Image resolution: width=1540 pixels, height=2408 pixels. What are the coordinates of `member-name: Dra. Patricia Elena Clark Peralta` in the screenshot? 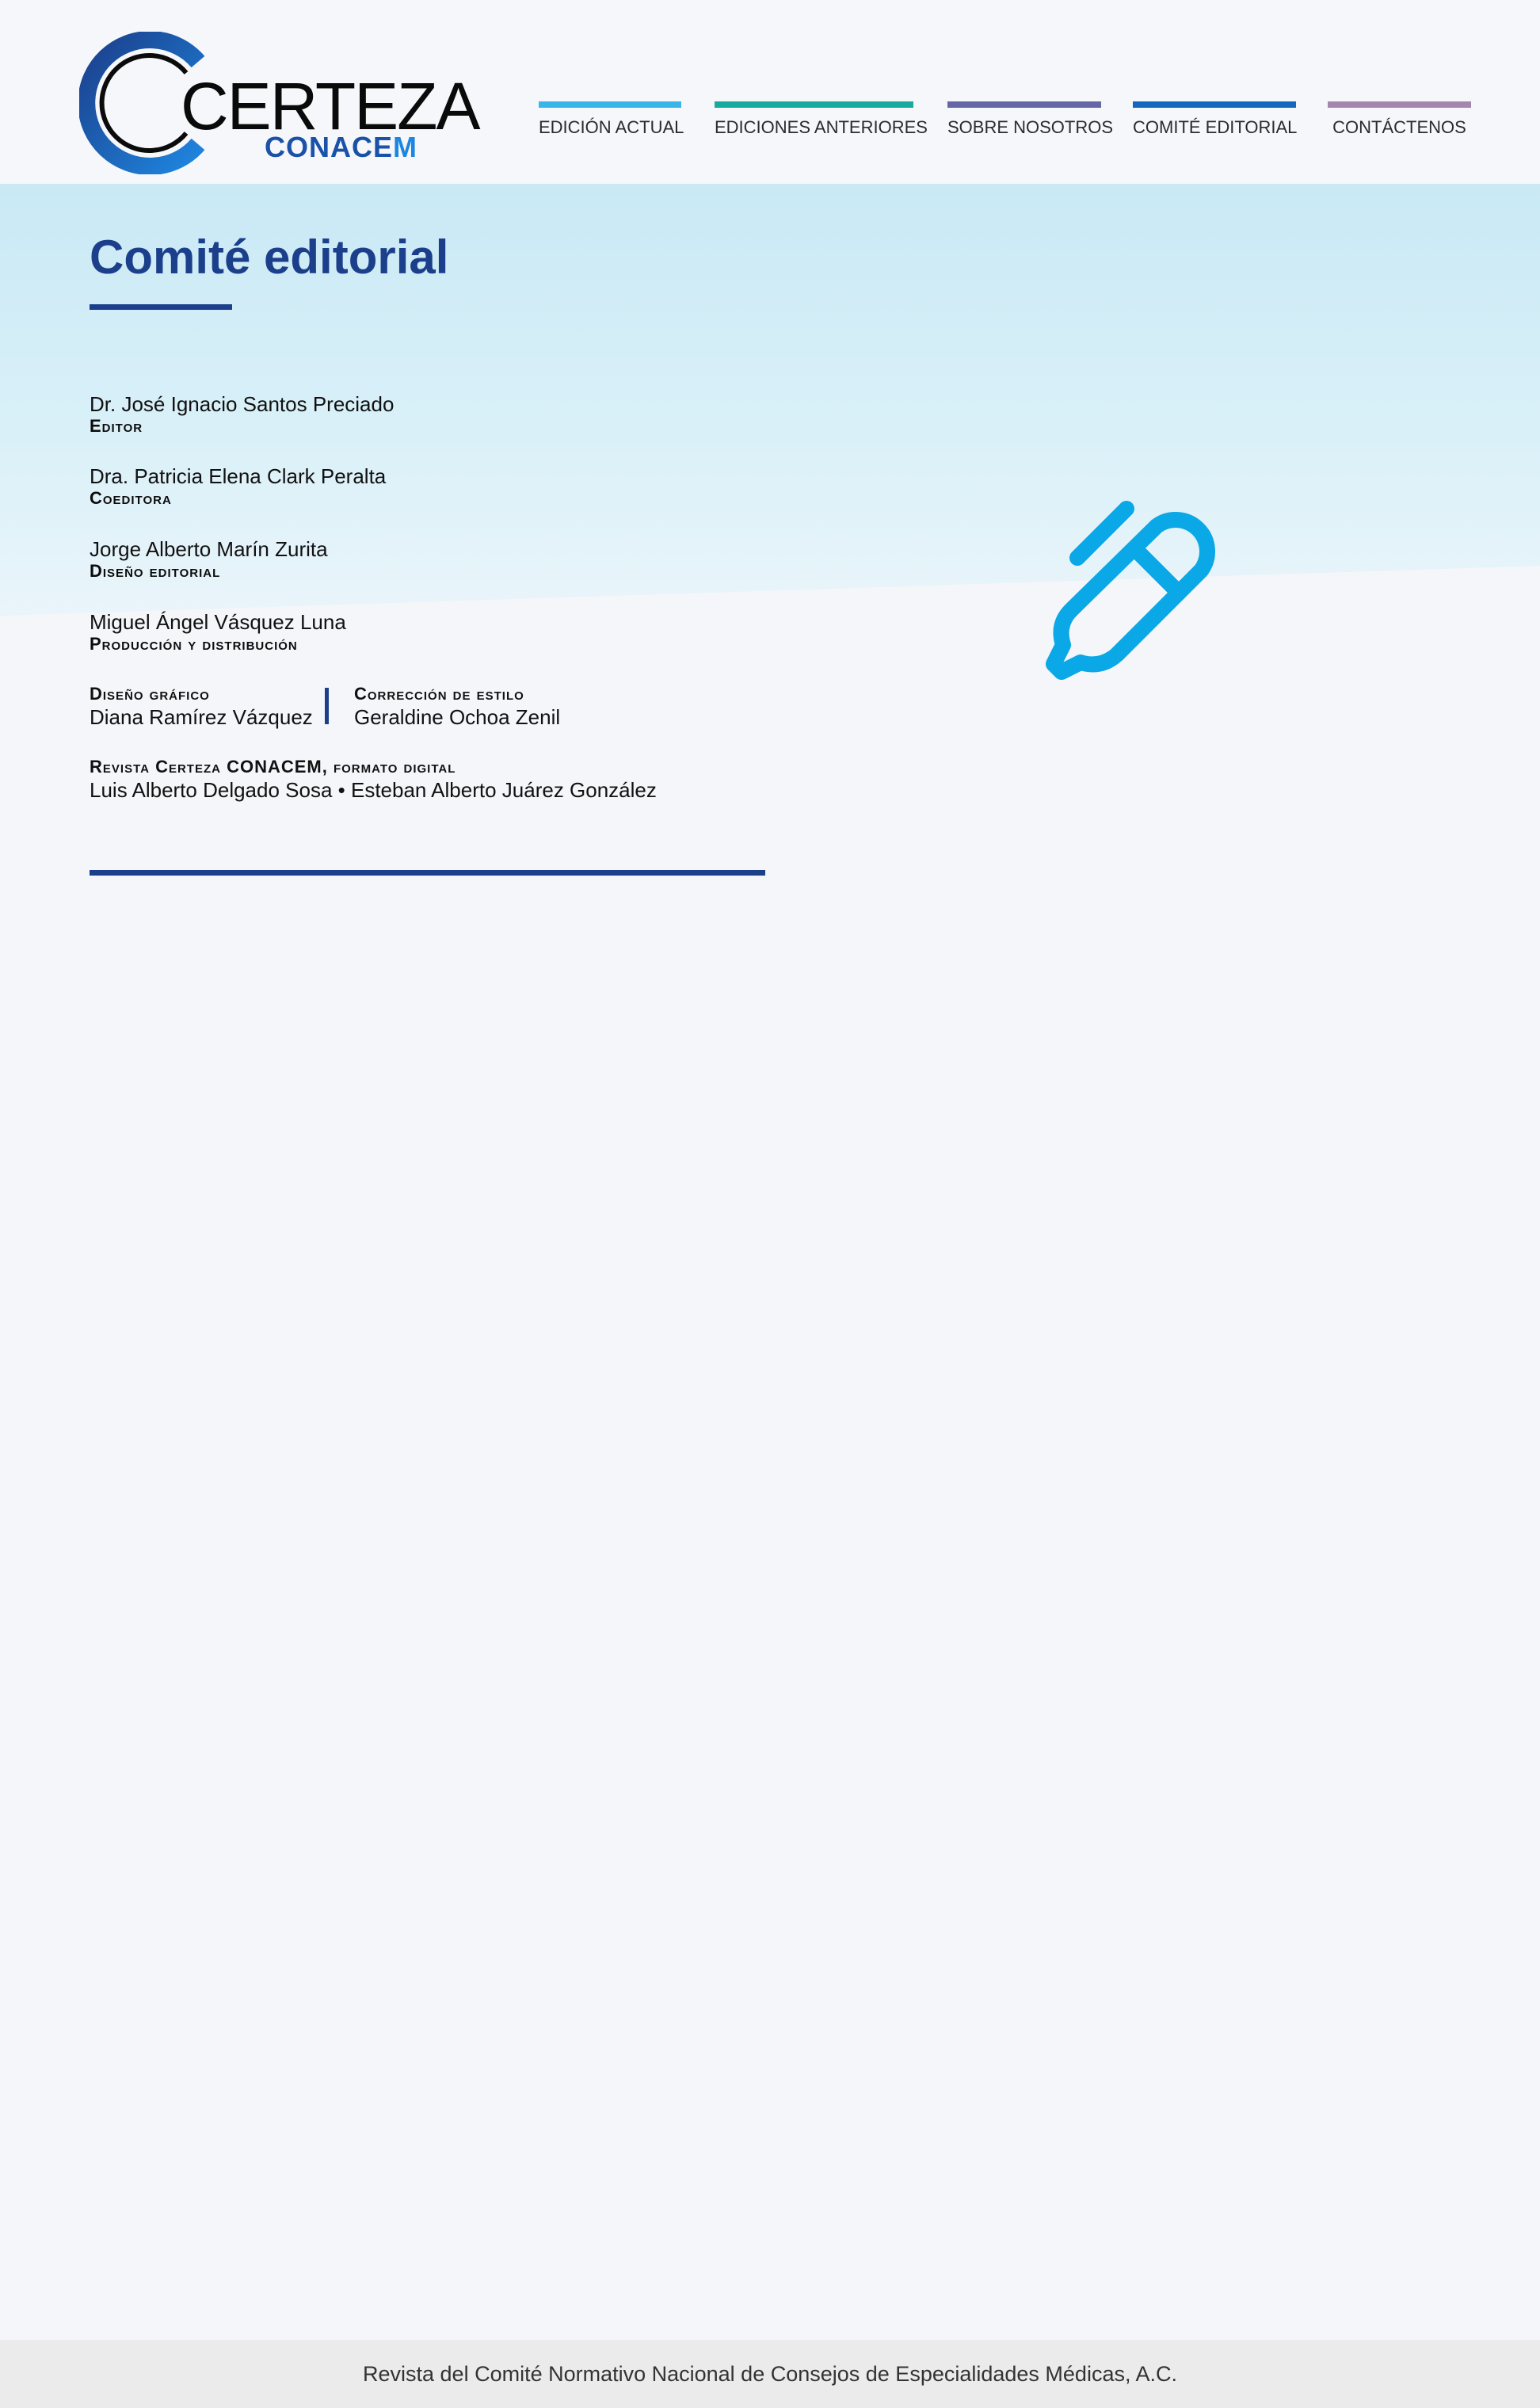 It's located at (239, 476).